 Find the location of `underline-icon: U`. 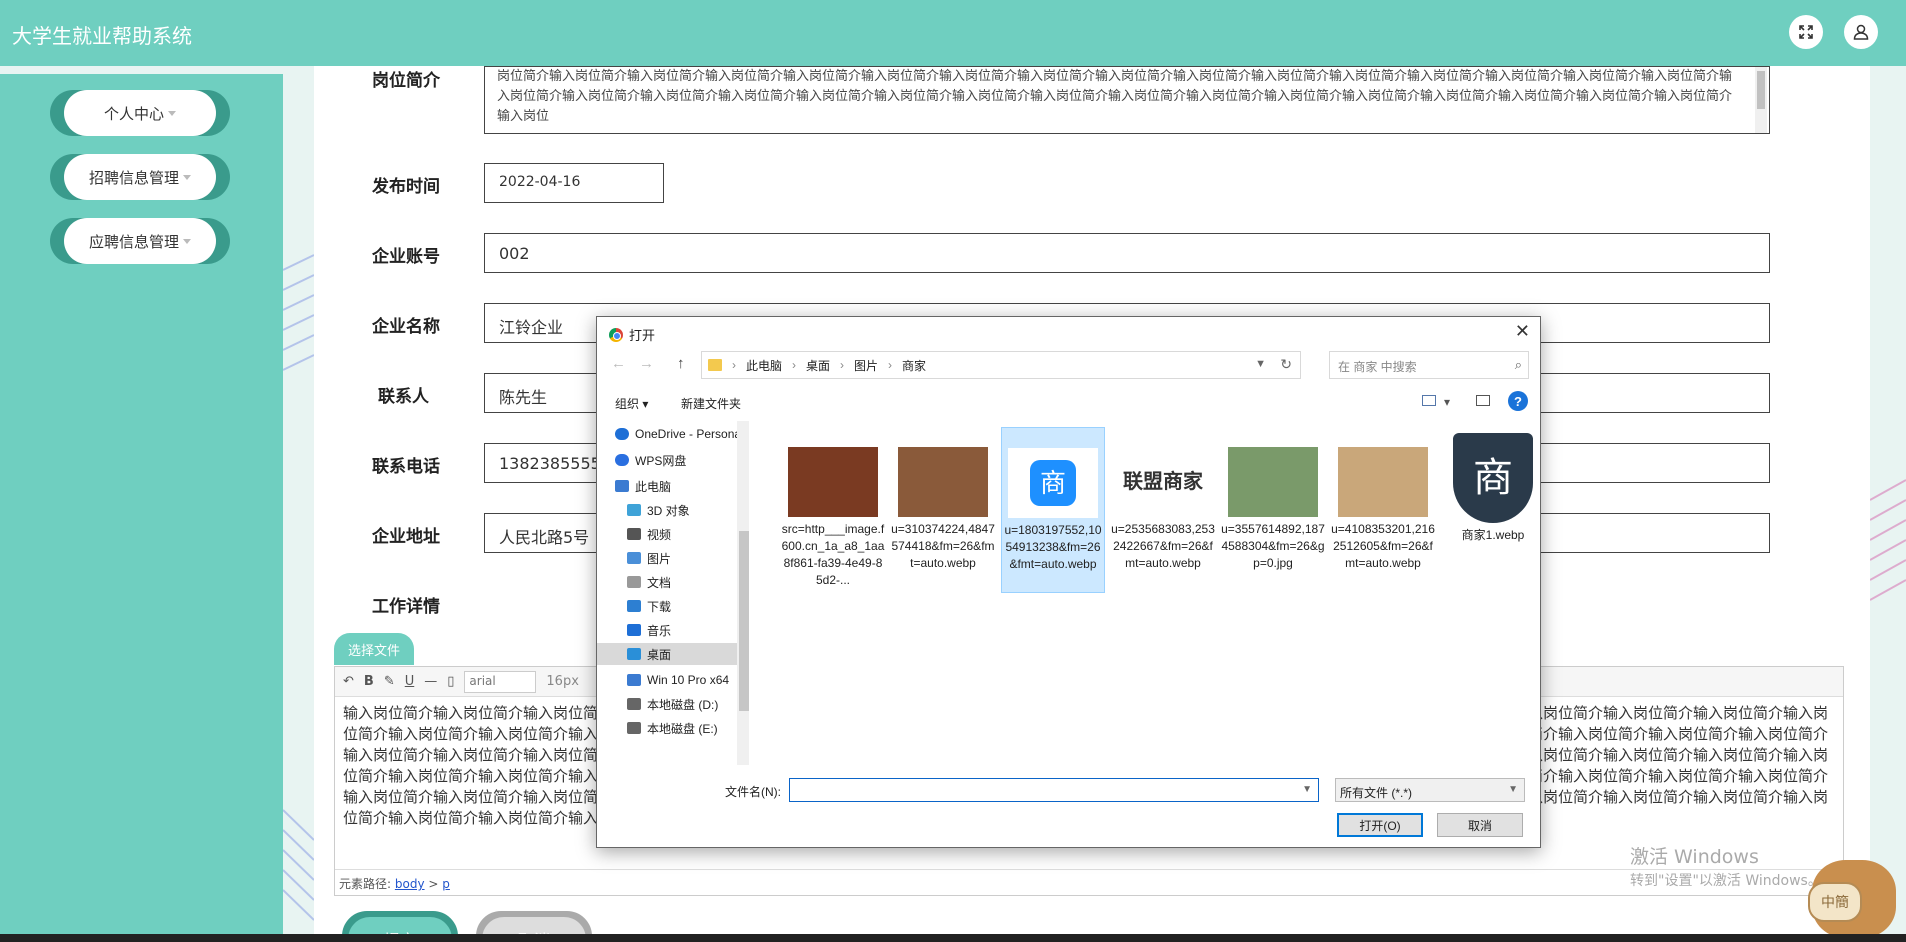

underline-icon: U is located at coordinates (410, 681).